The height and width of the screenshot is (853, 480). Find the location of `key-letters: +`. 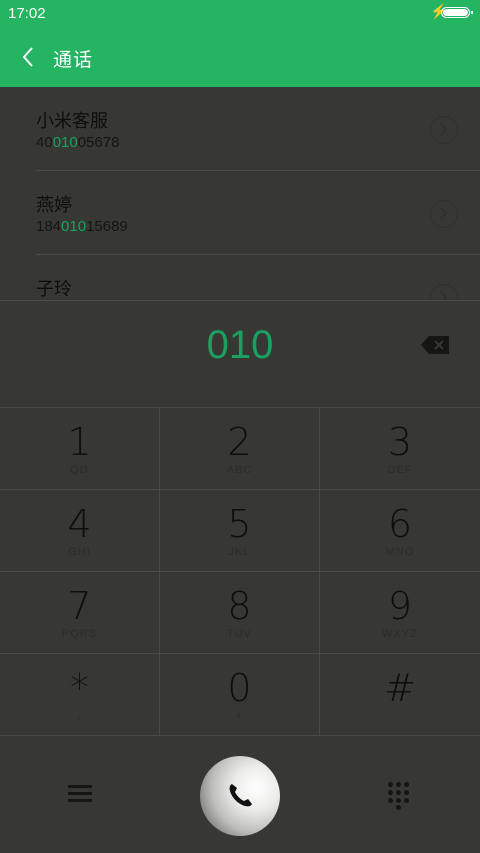

key-letters: + is located at coordinates (239, 716).